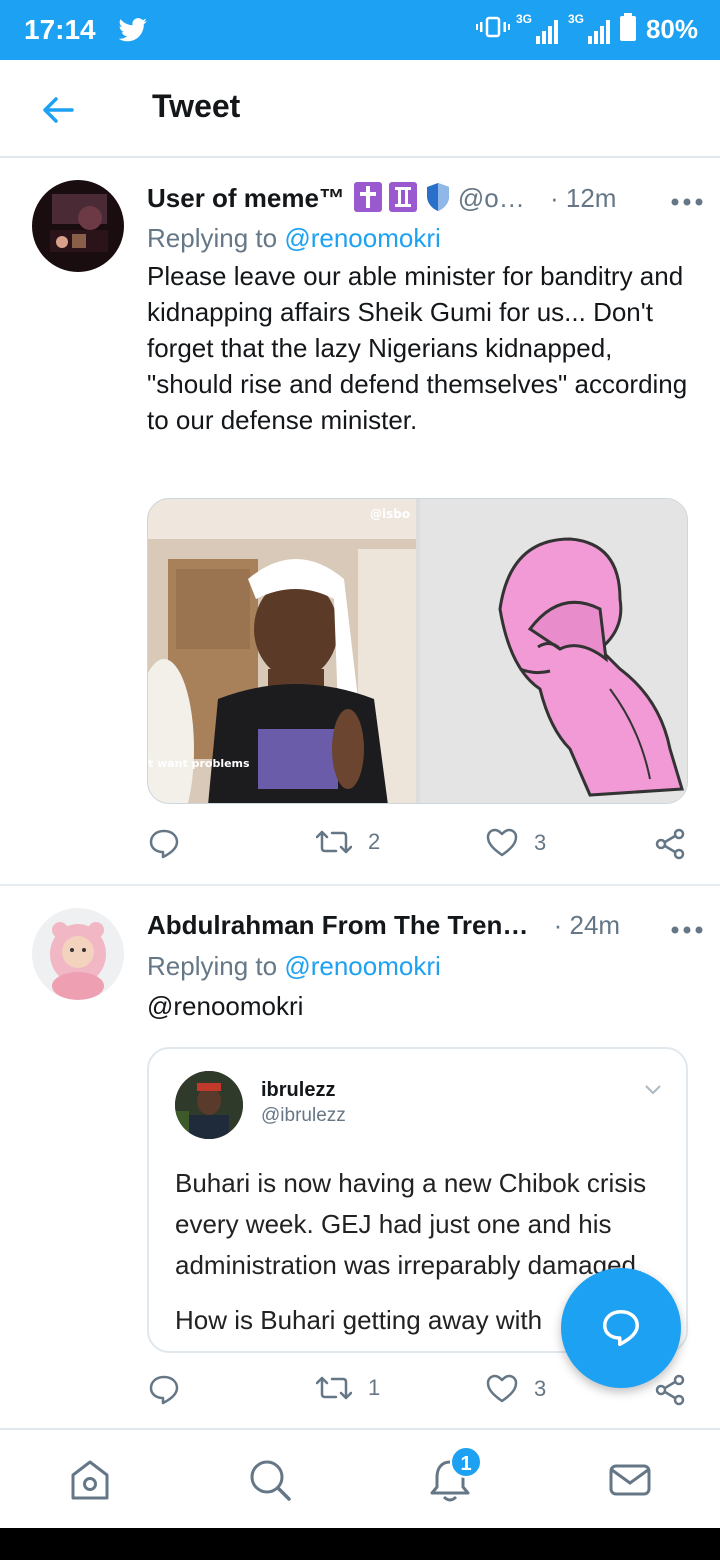 This screenshot has width=720, height=1560. Describe the element at coordinates (591, 29) in the screenshot. I see `signal-icon-2: 3G` at that location.